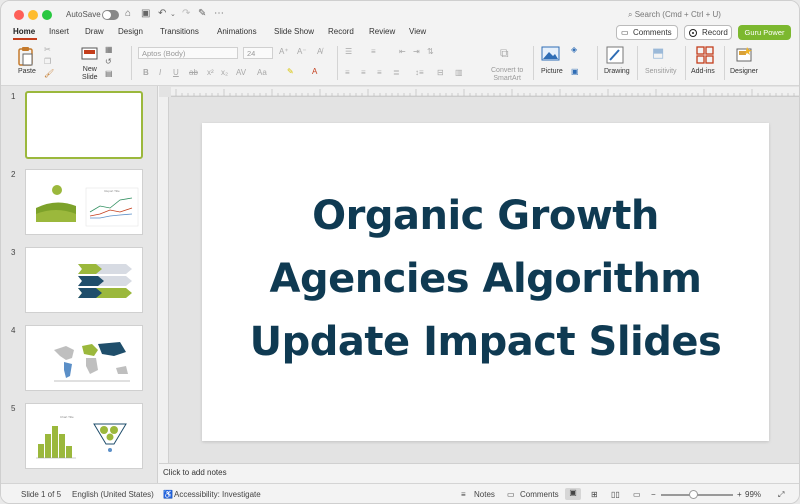 Image resolution: width=800 pixels, height=504 pixels. Describe the element at coordinates (47, 61) in the screenshot. I see `copy-icon: ❐` at that location.